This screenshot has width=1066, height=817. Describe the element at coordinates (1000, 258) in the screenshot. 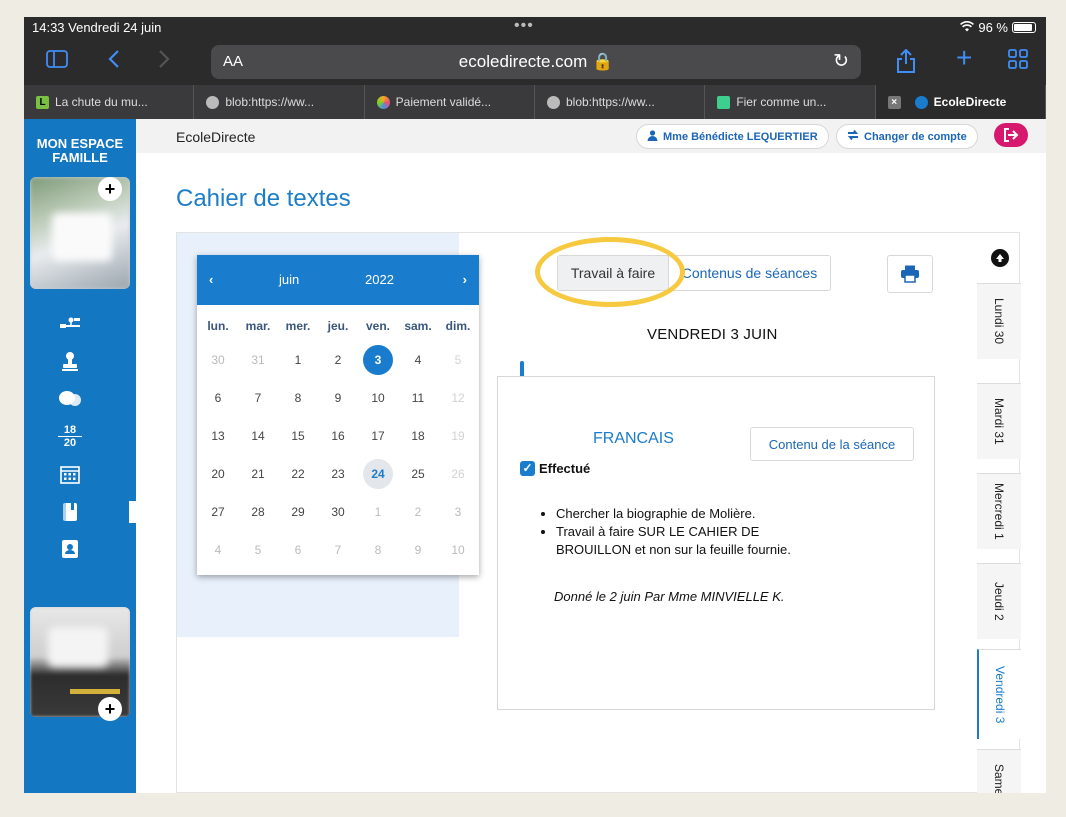

I see `scroll-up-button` at that location.